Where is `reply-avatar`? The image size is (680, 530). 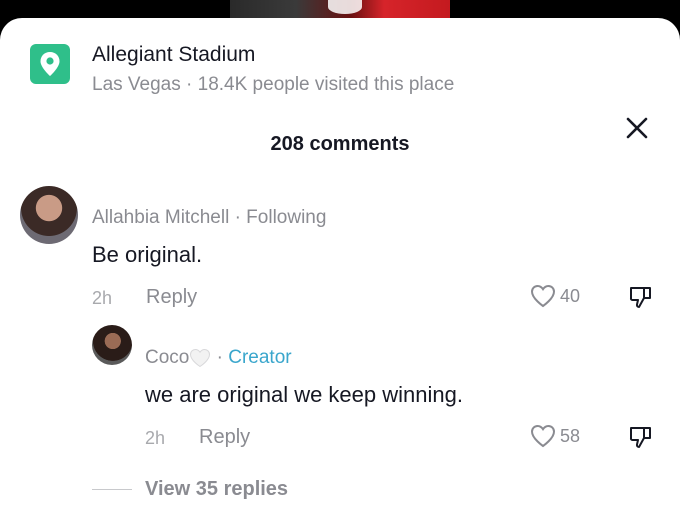 reply-avatar is located at coordinates (112, 345).